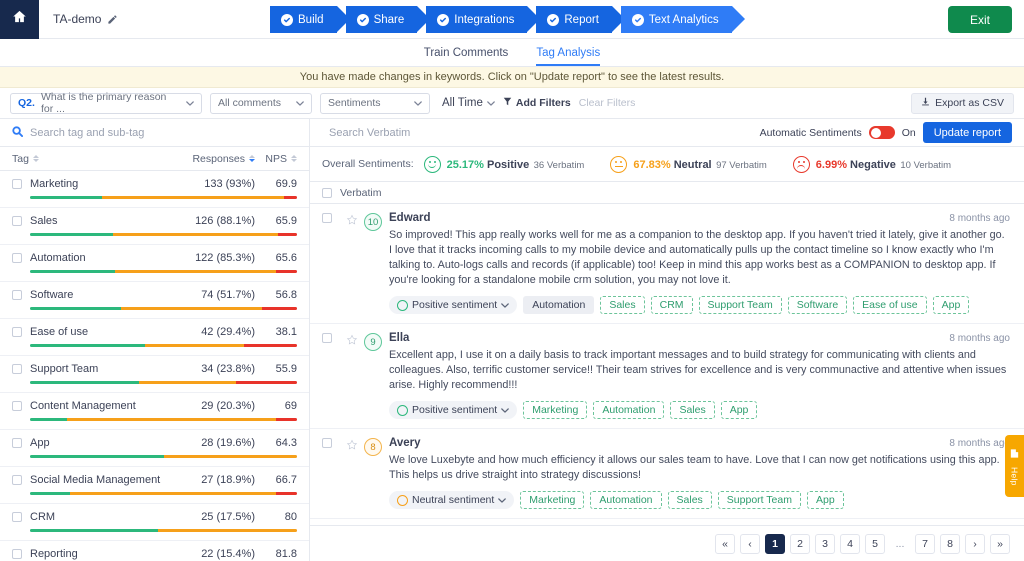 The image size is (1024, 561). I want to click on sentiment-chip: Neutral sentiment, so click(452, 500).